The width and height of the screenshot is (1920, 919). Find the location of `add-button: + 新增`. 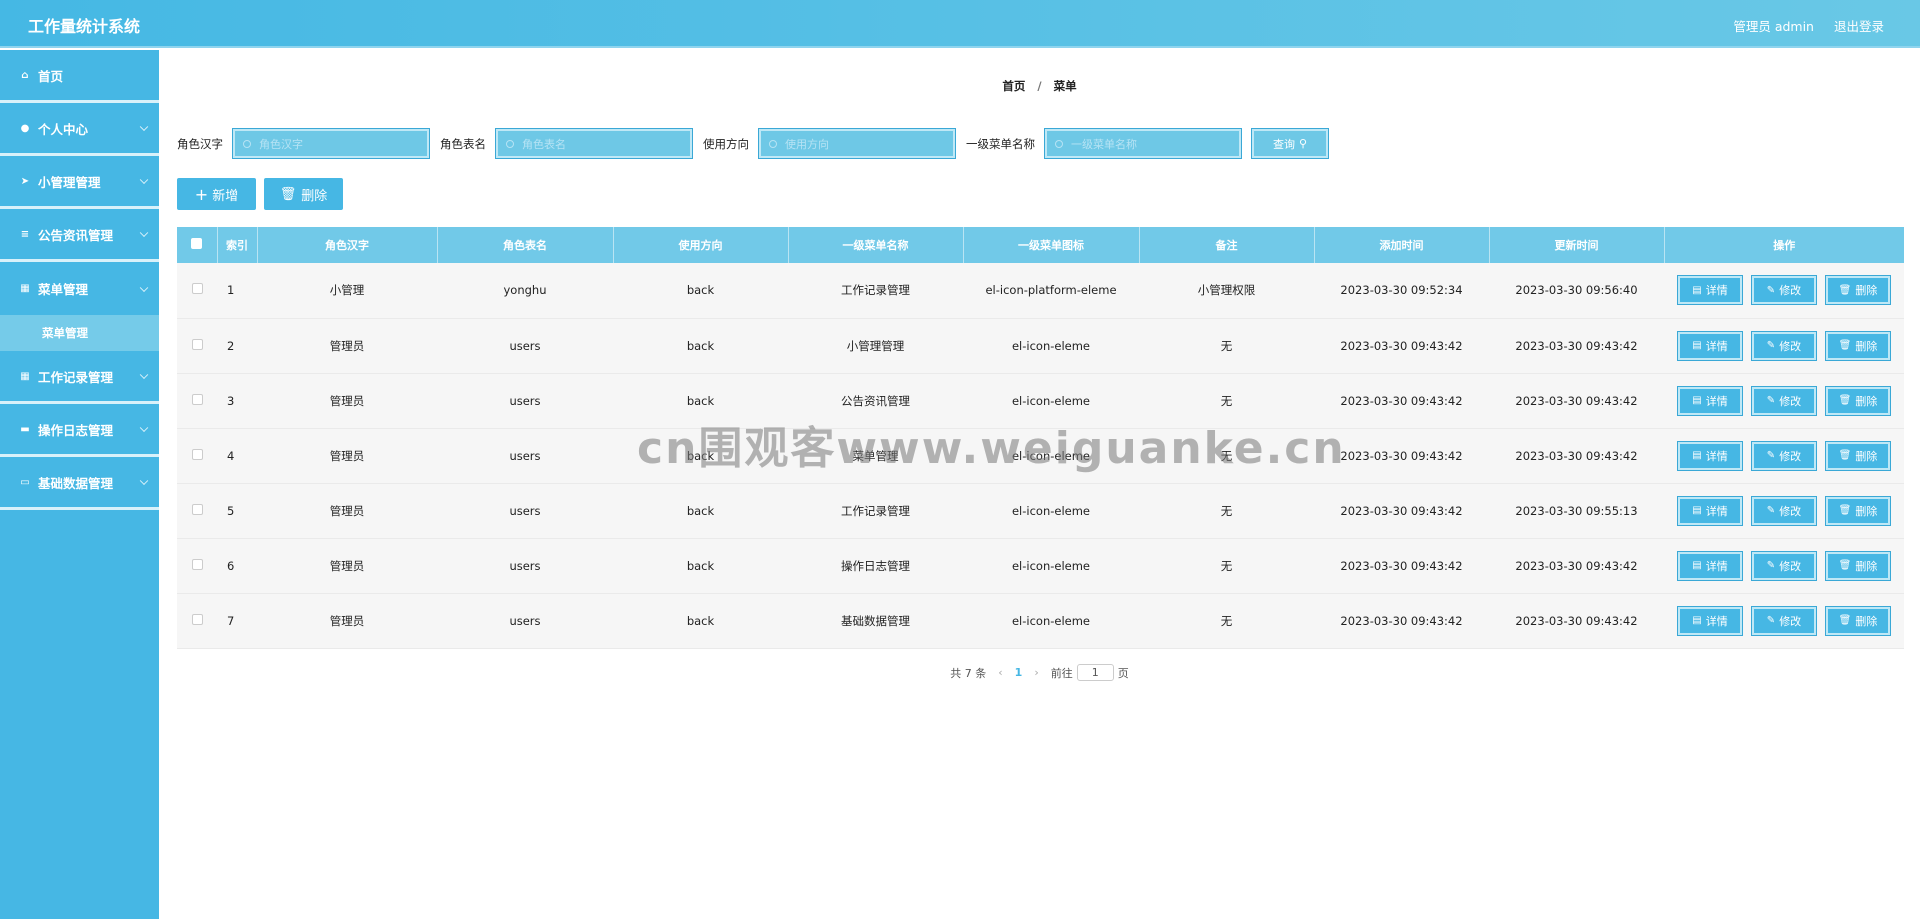

add-button: + 新增 is located at coordinates (216, 194).